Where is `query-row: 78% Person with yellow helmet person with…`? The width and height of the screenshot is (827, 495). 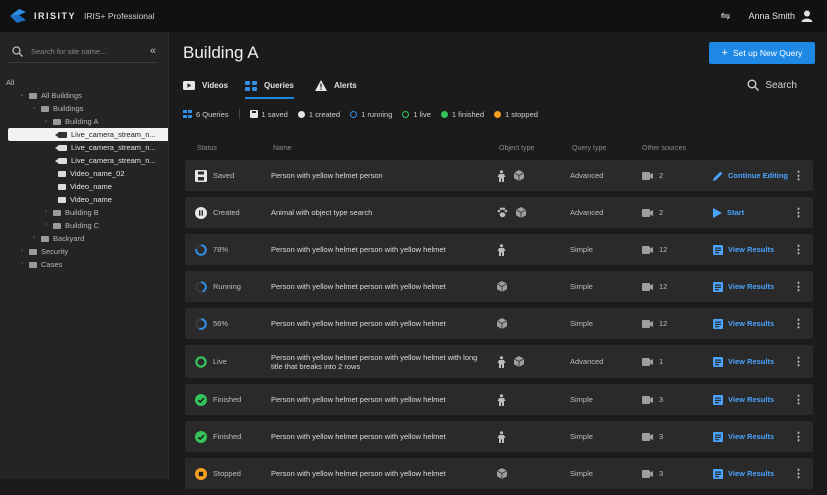 query-row: 78% Person with yellow helmet person with… is located at coordinates (499, 249).